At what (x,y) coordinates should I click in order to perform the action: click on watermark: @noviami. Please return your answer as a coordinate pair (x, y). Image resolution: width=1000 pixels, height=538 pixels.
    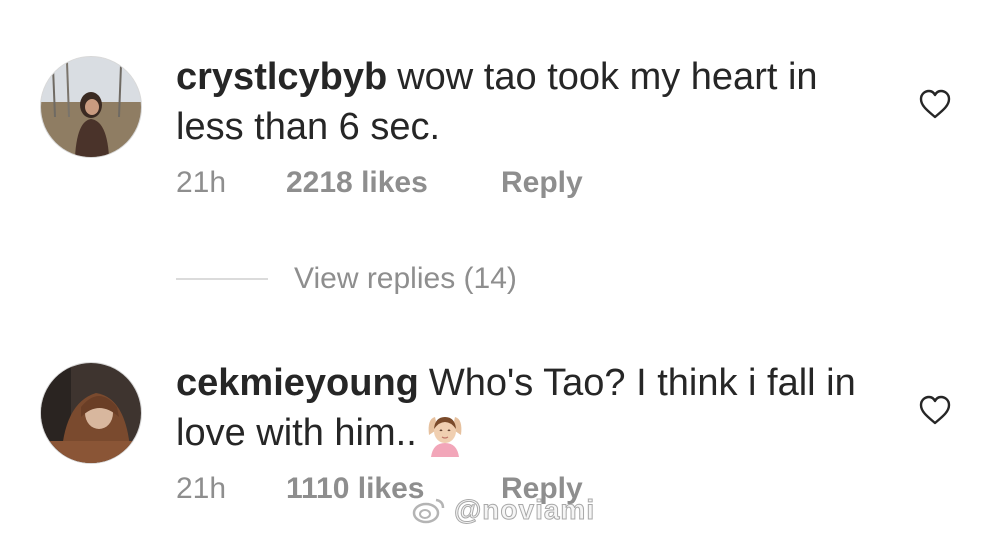
    Looking at the image, I should click on (503, 510).